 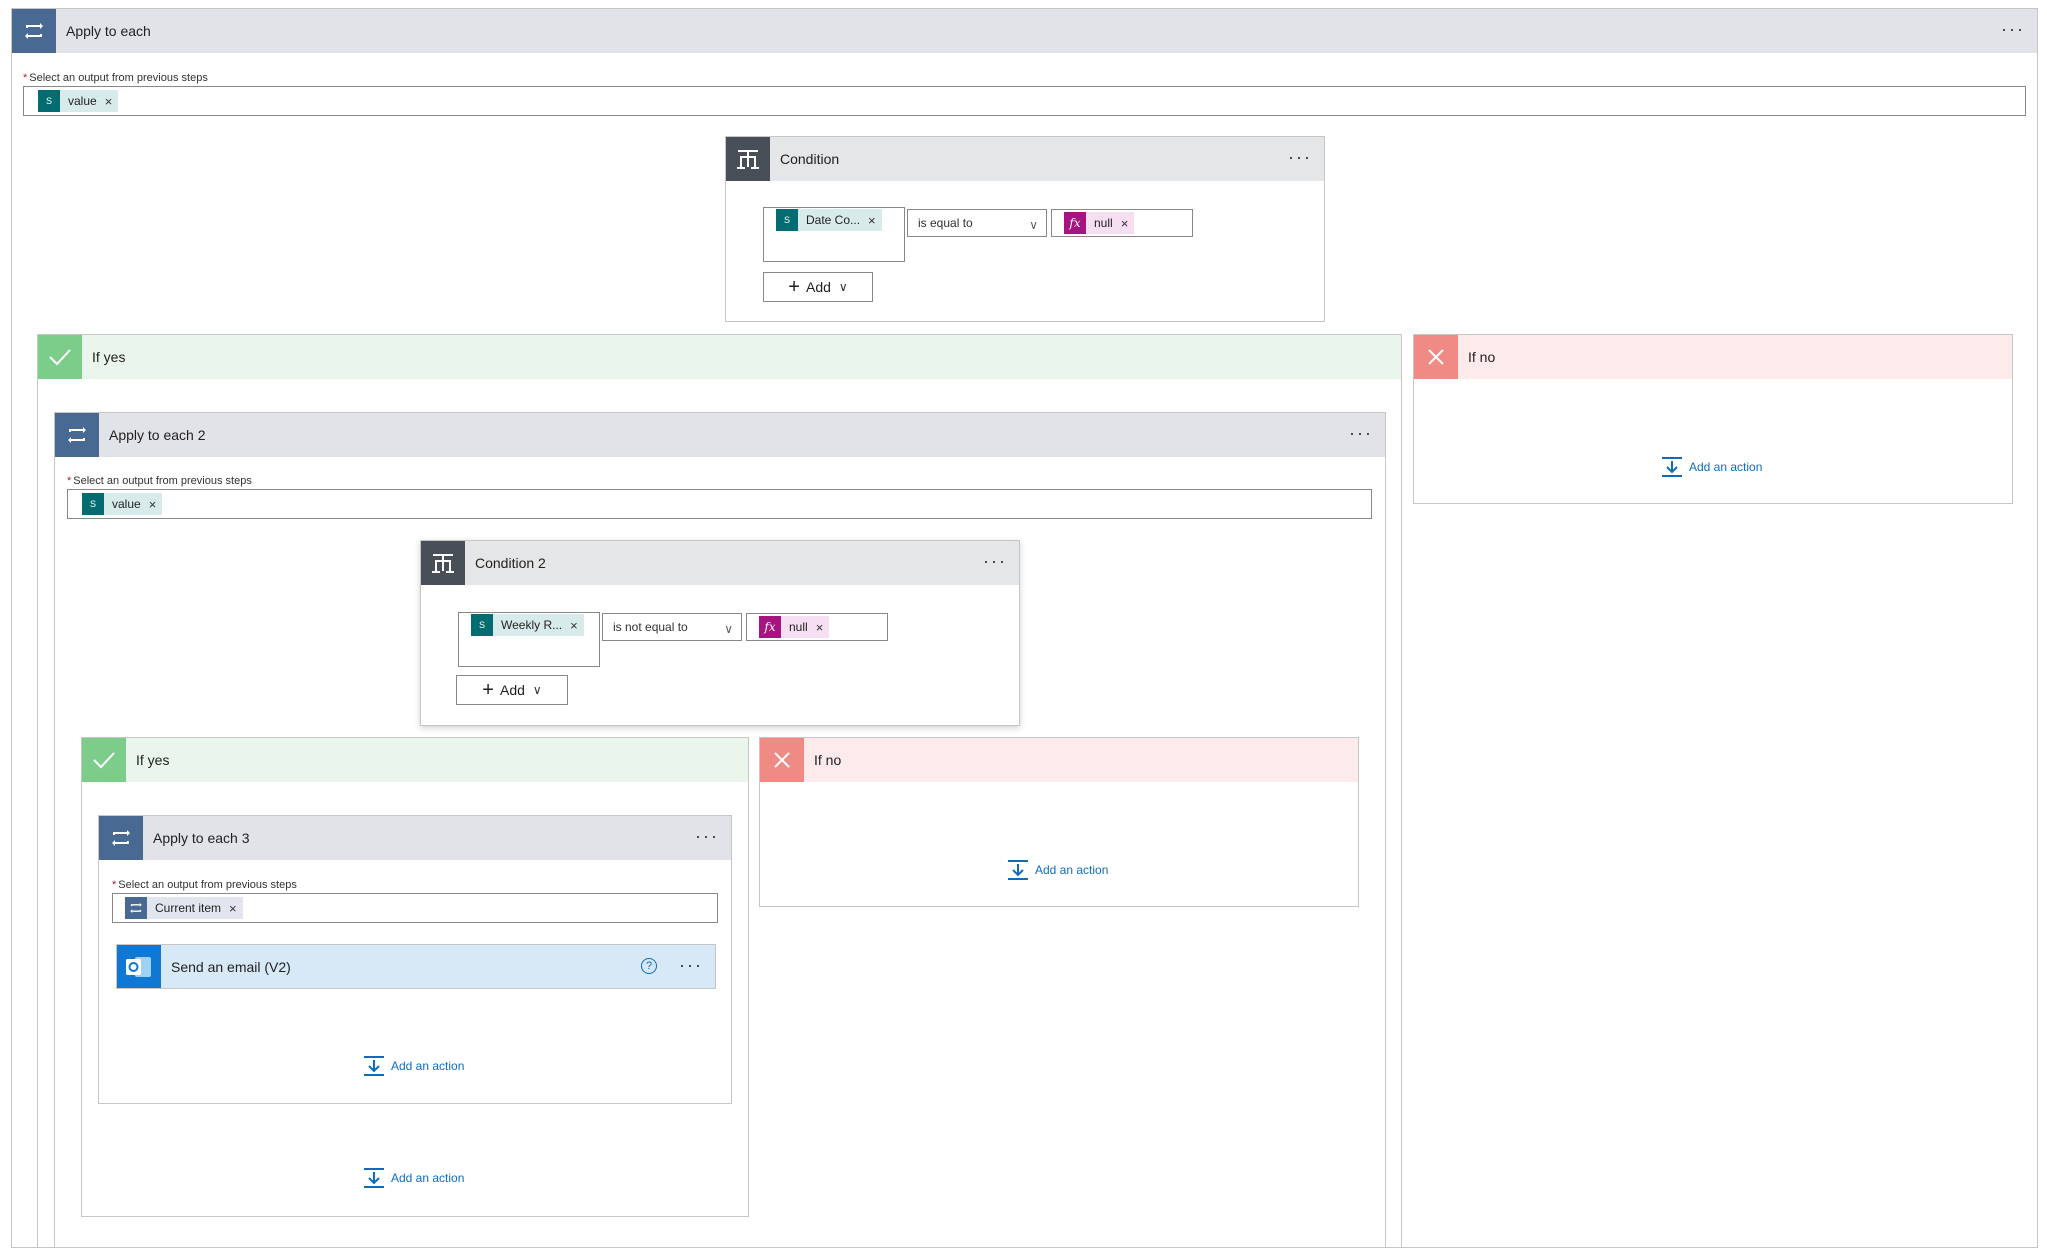 What do you see at coordinates (510, 563) in the screenshot?
I see `condition-2-title: Condition 2` at bounding box center [510, 563].